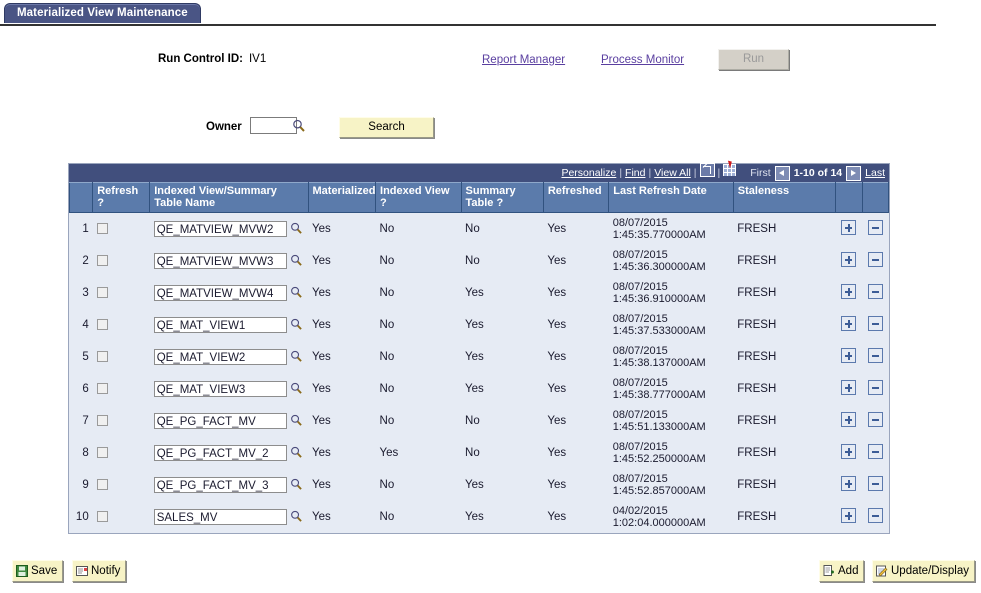  I want to click on column-header-staleness: Staleness, so click(784, 197).